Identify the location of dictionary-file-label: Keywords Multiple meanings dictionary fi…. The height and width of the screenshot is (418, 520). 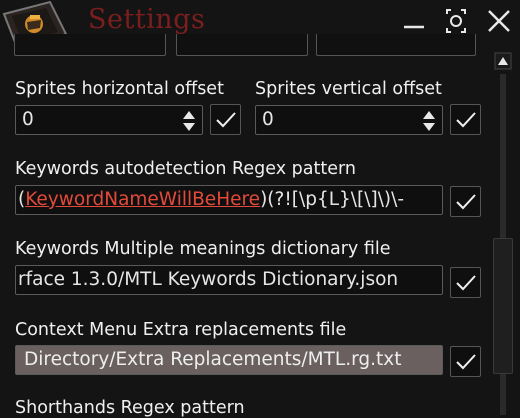
(203, 249).